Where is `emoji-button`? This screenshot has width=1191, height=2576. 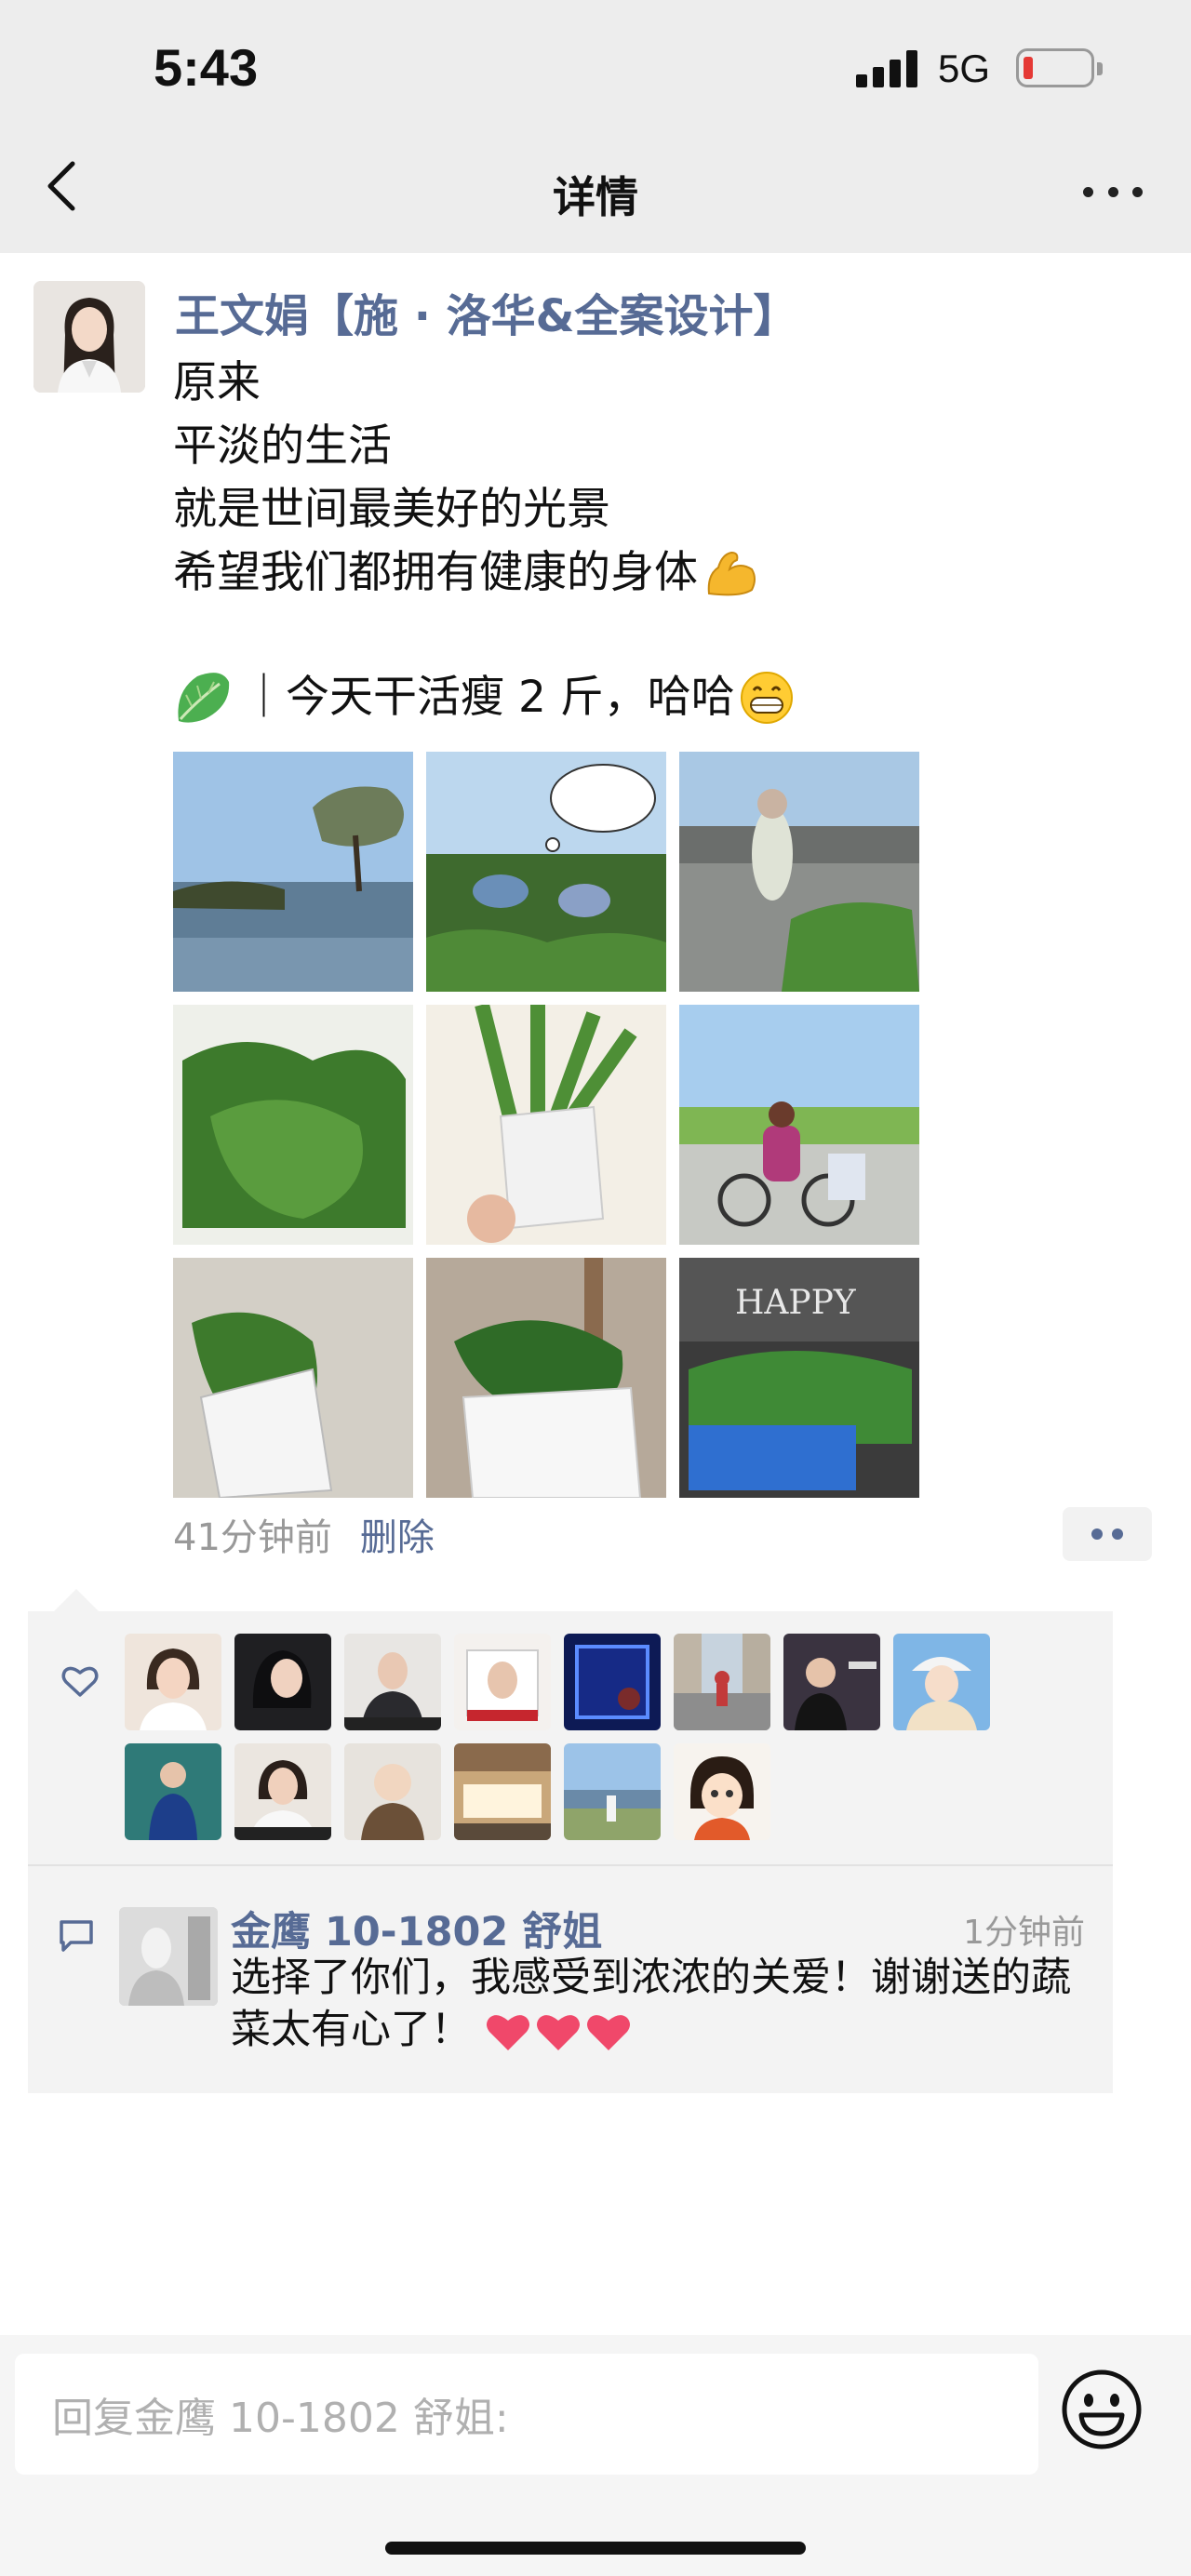 emoji-button is located at coordinates (1101, 2409).